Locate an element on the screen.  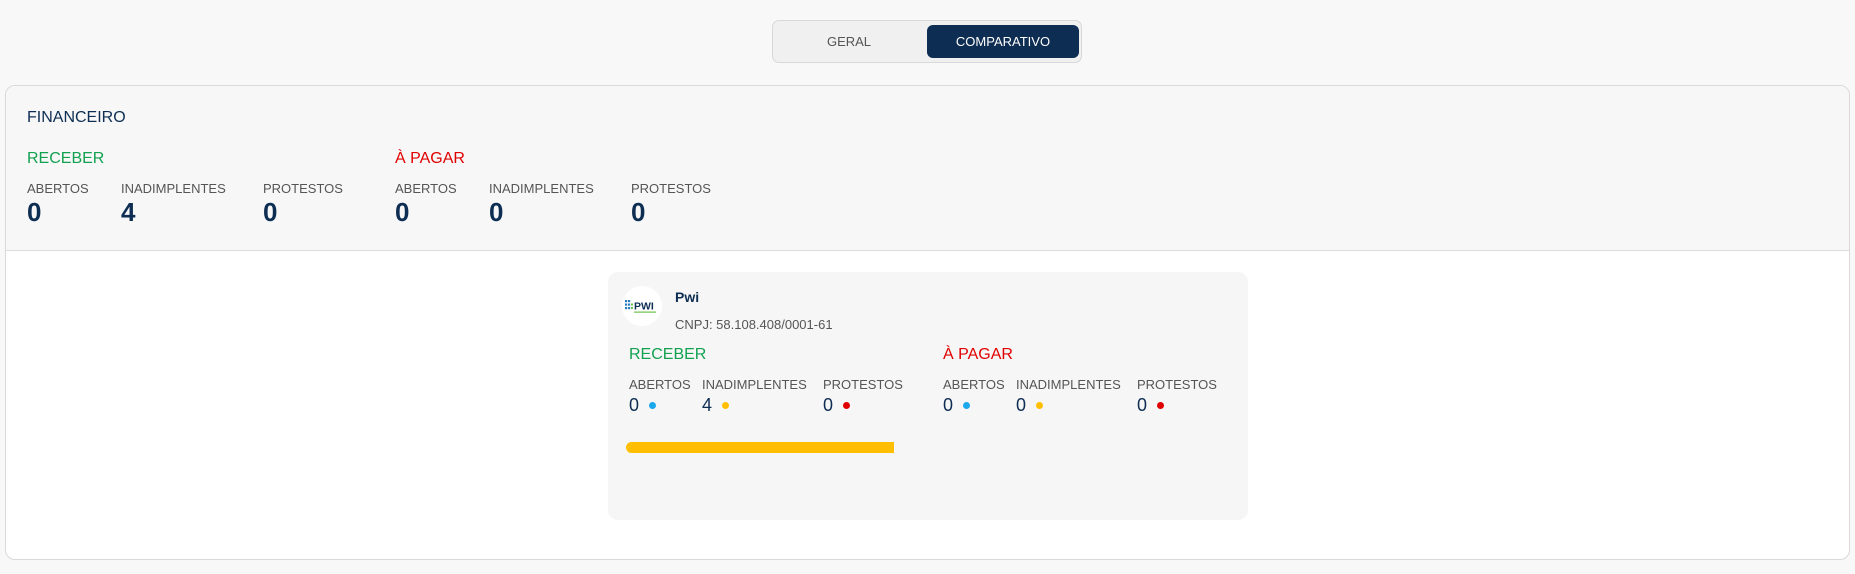
pagar-inadimplentes: INADIMPLENTES 0 is located at coordinates (541, 204).